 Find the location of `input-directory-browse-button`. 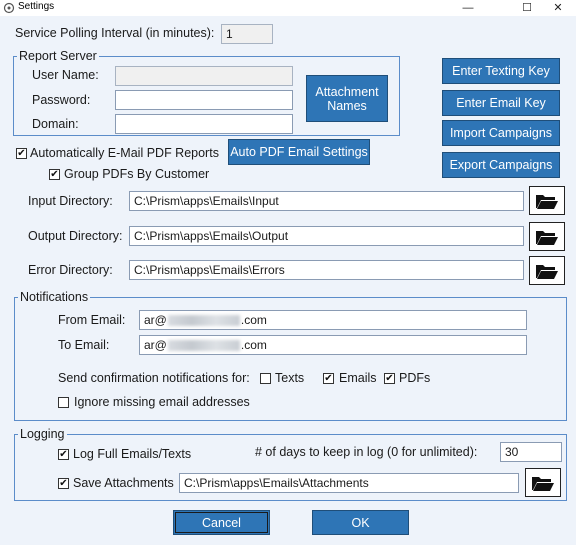

input-directory-browse-button is located at coordinates (547, 200).